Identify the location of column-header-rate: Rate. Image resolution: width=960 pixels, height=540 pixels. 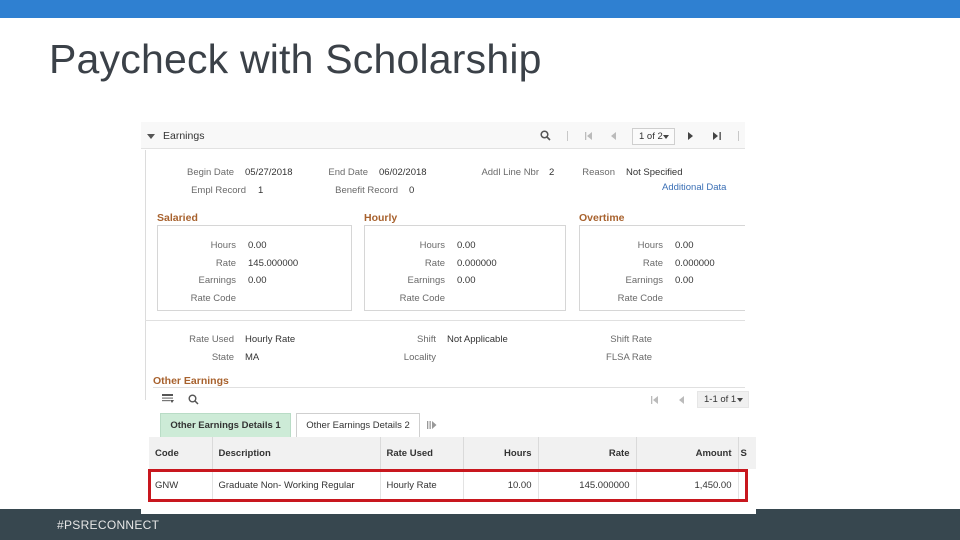
(587, 453).